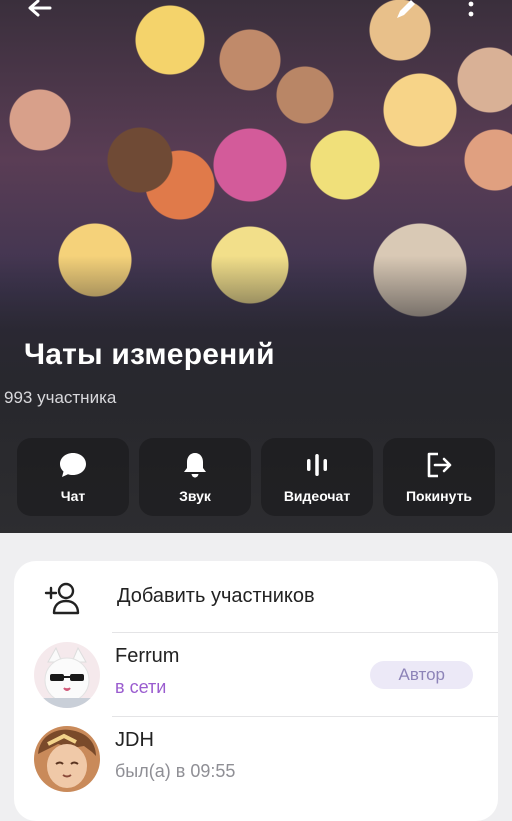  What do you see at coordinates (406, 10) in the screenshot?
I see `pencil-icon` at bounding box center [406, 10].